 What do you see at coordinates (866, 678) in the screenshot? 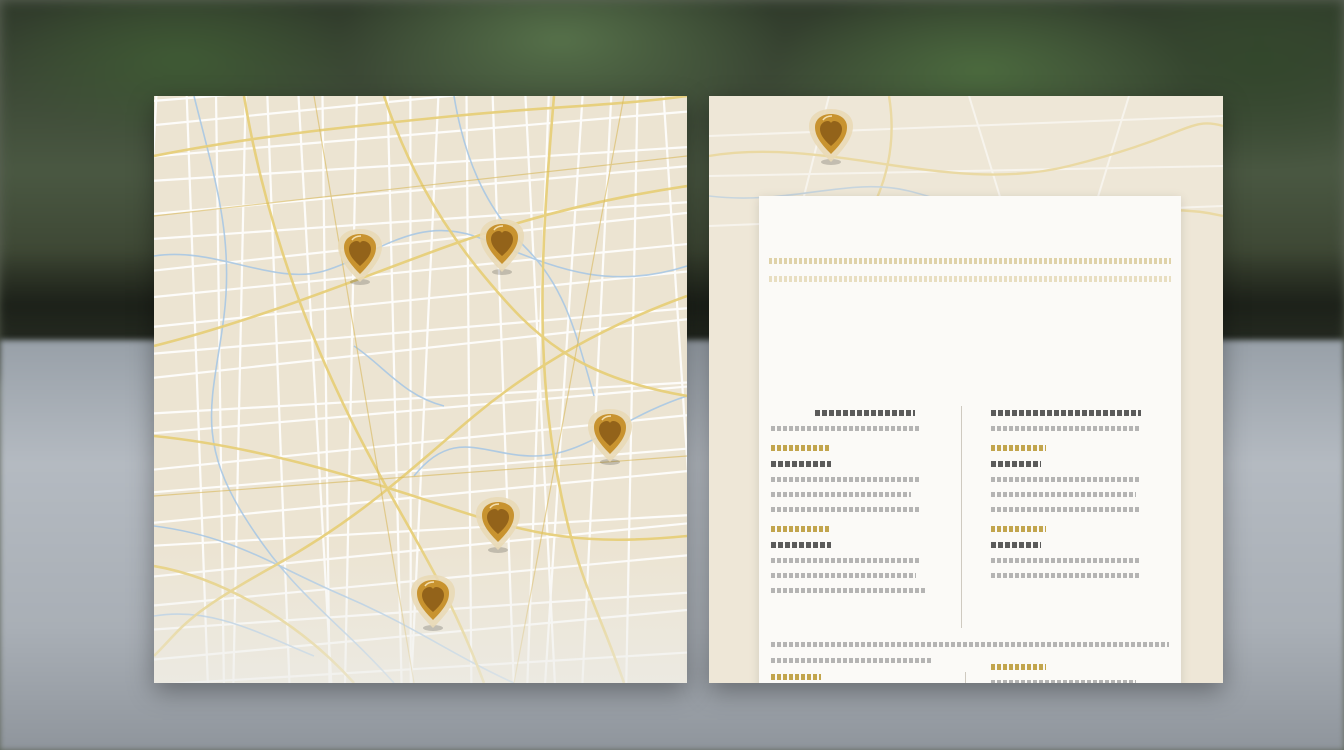
I see `column-left-bottom` at bounding box center [866, 678].